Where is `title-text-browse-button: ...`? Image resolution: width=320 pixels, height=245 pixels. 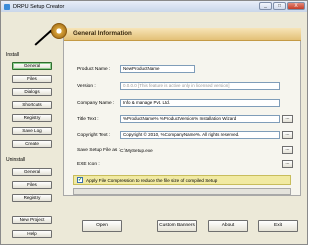
title-text-browse-button: ... is located at coordinates (287, 119).